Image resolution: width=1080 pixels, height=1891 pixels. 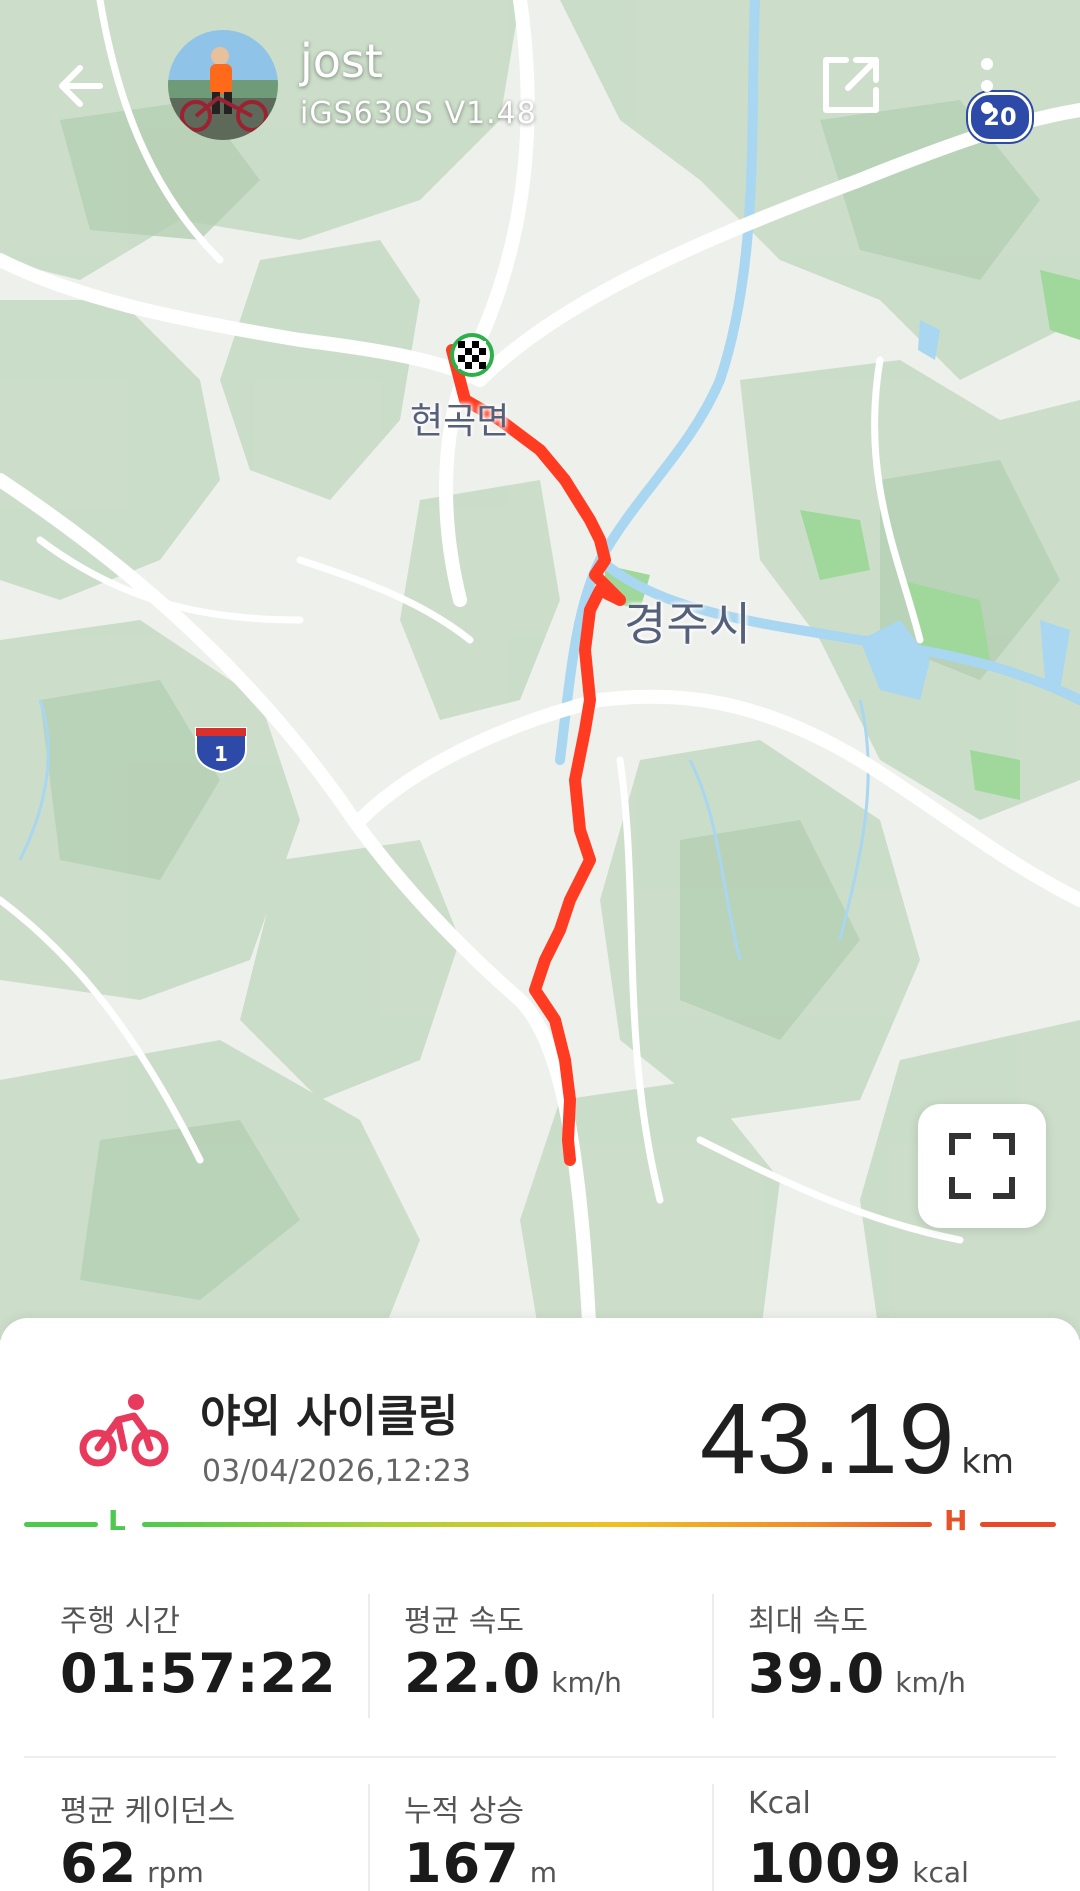 I want to click on highway-shield-icon: 1, so click(x=221, y=748).